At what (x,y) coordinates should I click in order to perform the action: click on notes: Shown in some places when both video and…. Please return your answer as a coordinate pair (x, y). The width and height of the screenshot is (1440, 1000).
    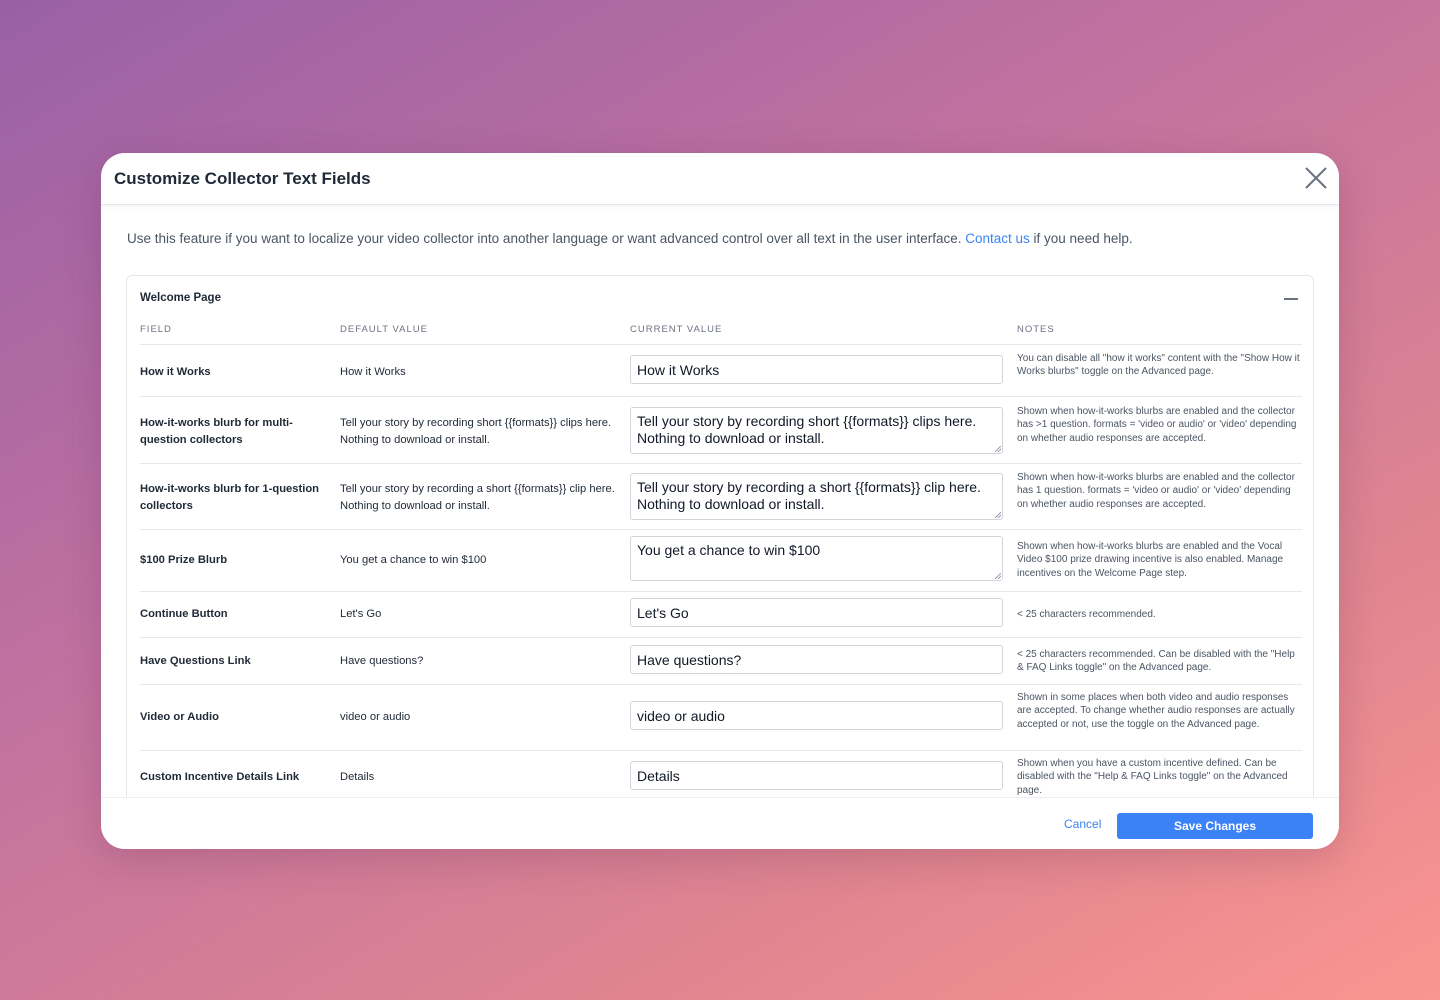
    Looking at the image, I should click on (1156, 711).